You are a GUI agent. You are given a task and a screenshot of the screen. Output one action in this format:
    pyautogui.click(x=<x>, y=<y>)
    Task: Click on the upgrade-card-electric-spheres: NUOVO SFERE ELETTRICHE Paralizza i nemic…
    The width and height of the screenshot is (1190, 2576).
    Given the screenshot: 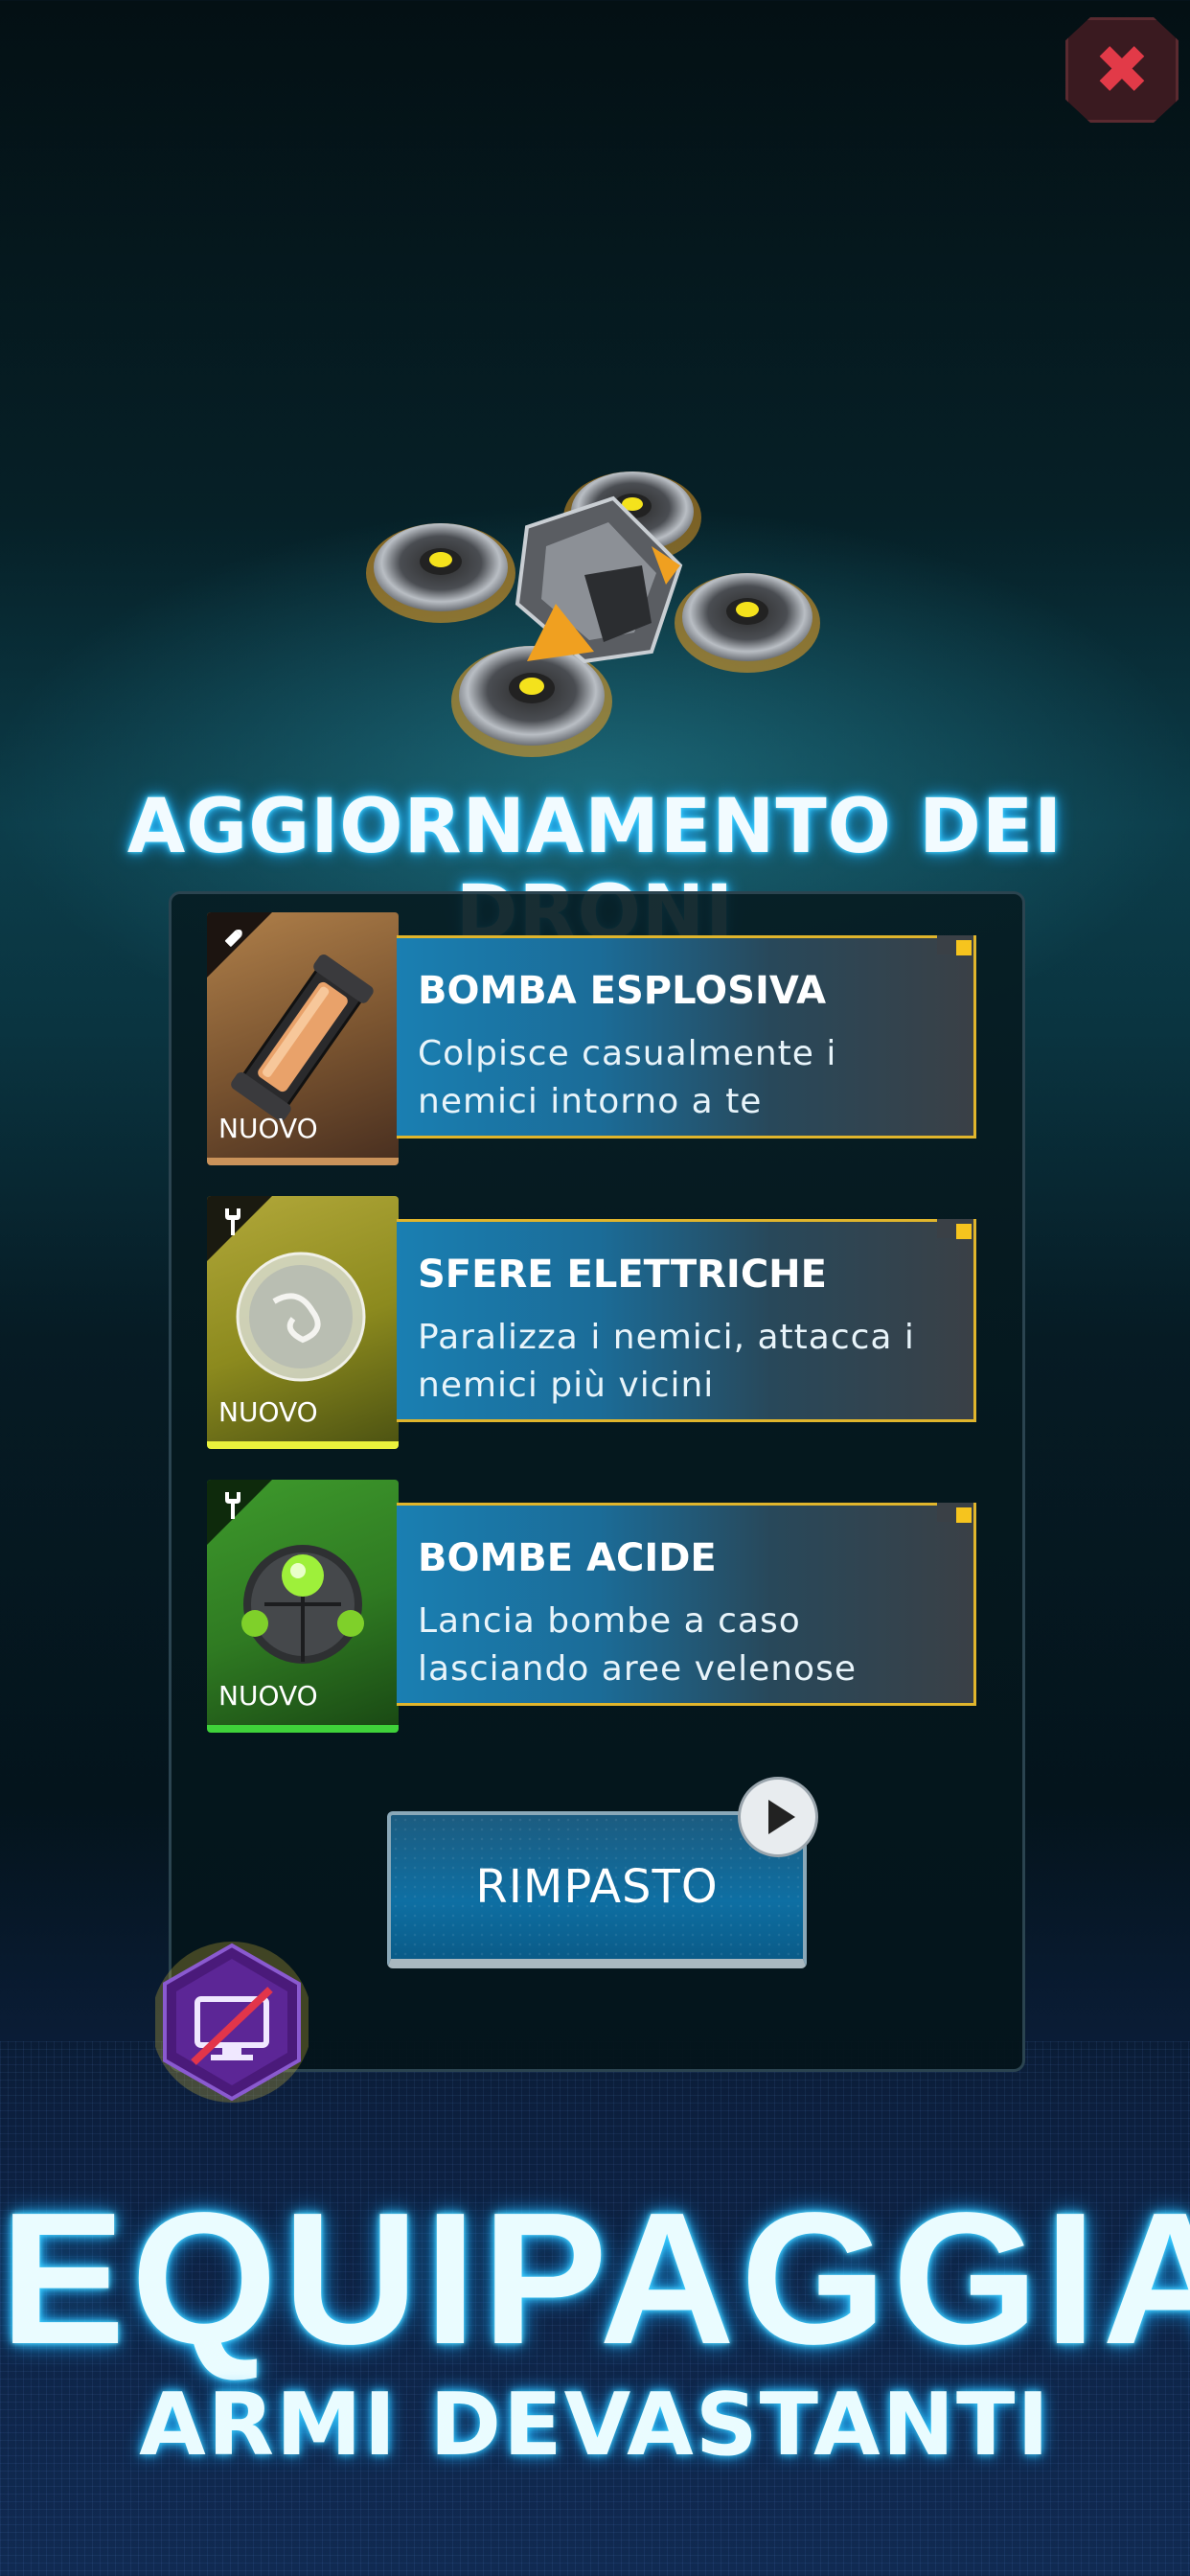 What is the action you would take?
    pyautogui.click(x=595, y=1322)
    